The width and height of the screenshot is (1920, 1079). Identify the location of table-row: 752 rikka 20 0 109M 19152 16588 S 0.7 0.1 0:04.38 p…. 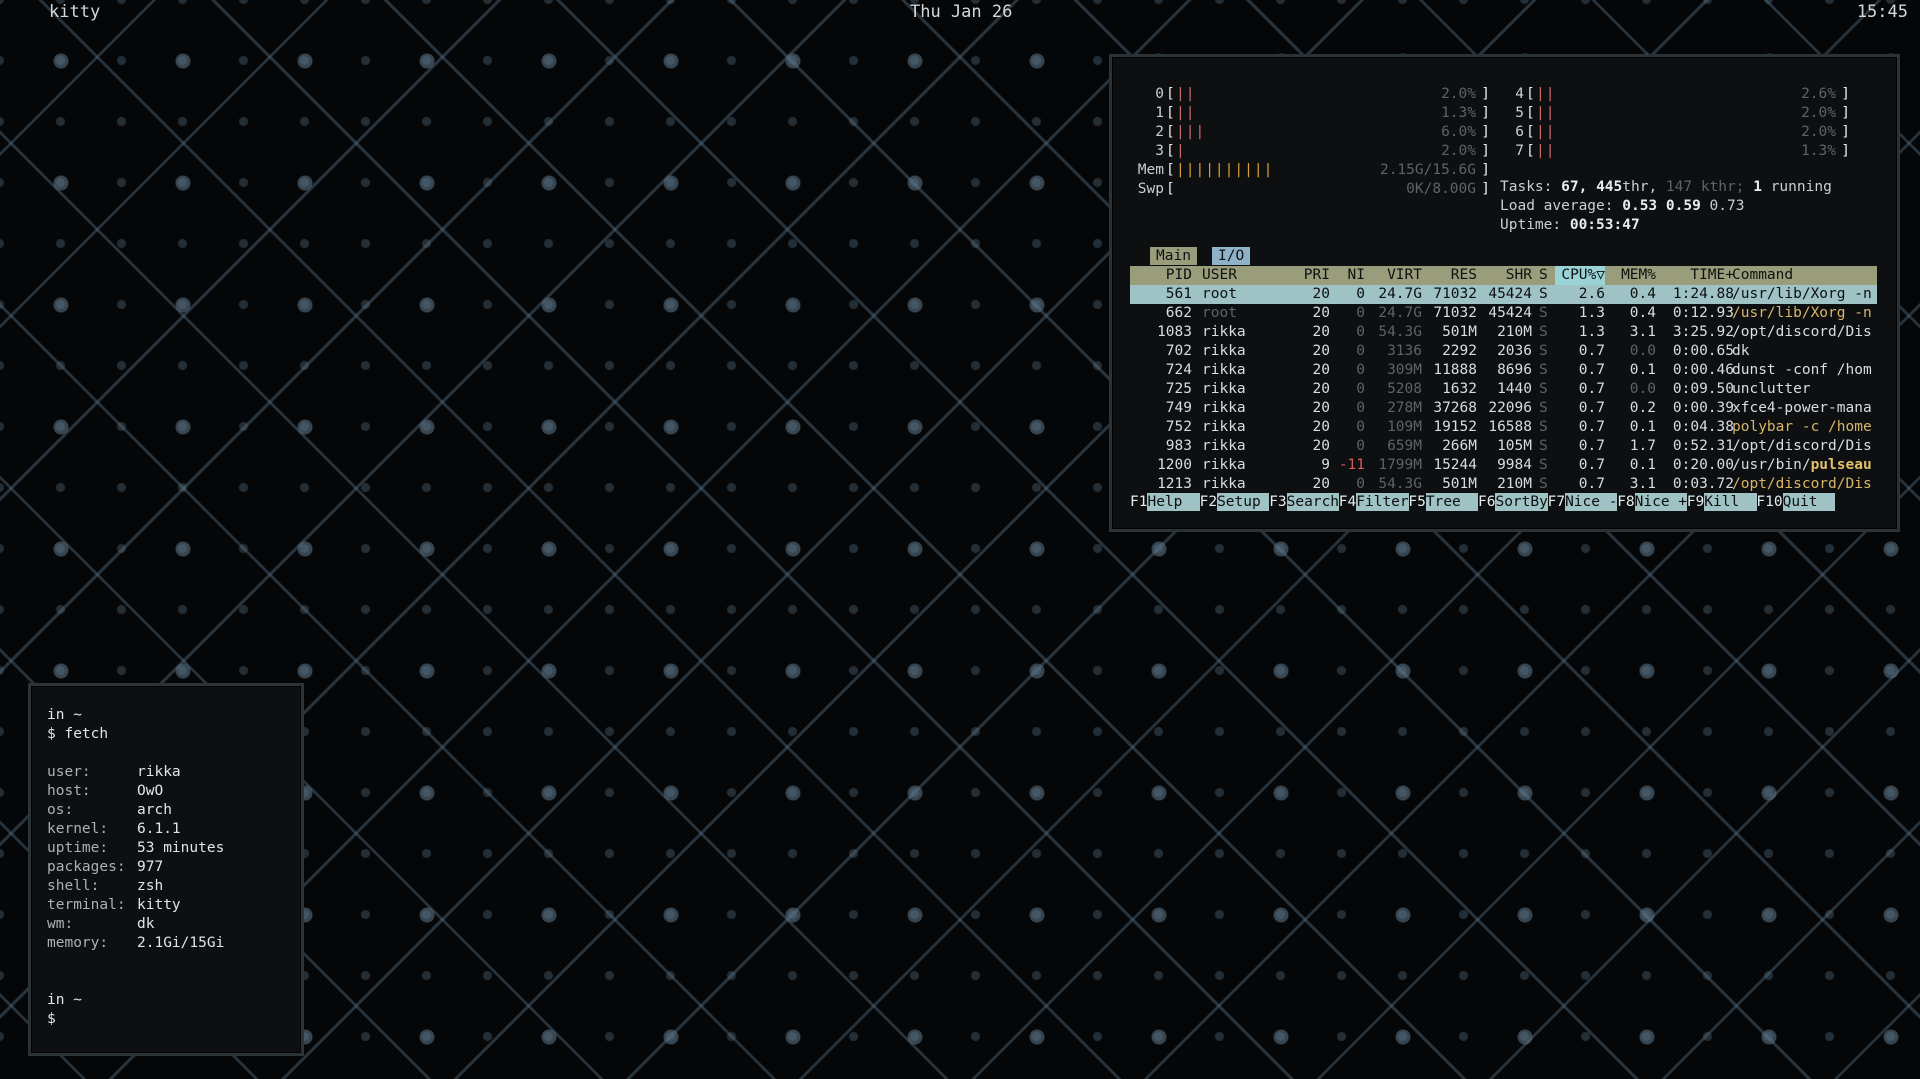
(1503, 427).